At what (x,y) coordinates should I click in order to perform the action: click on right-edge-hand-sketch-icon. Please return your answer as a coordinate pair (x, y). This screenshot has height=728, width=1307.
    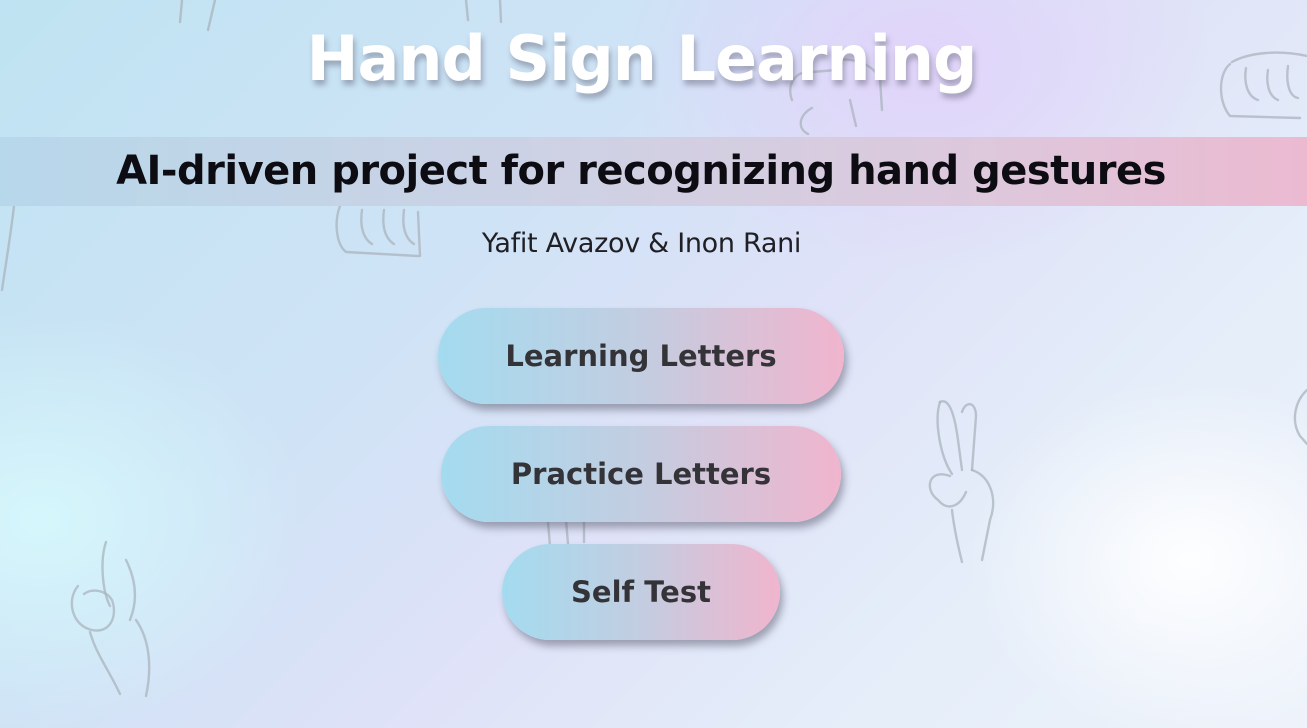
    Looking at the image, I should click on (1300, 417).